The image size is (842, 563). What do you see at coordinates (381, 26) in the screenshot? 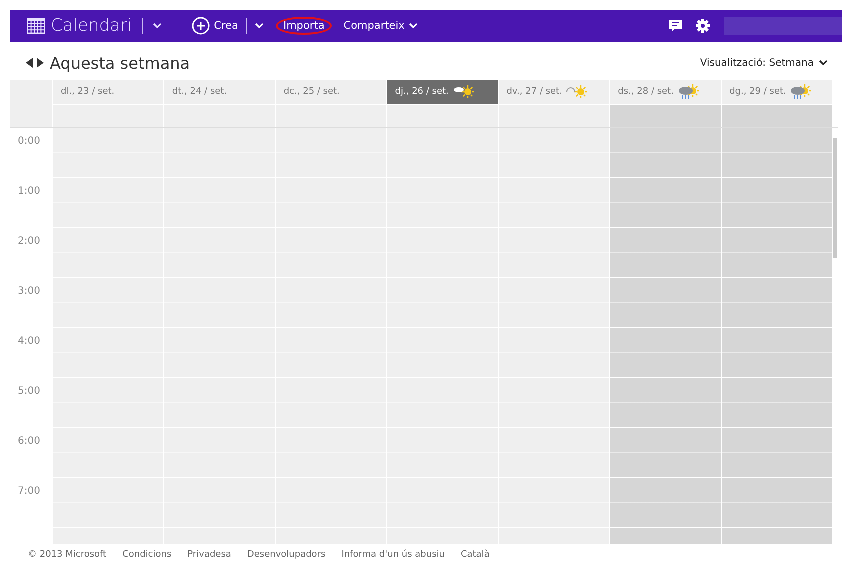
I see `share-menu: Comparteix` at bounding box center [381, 26].